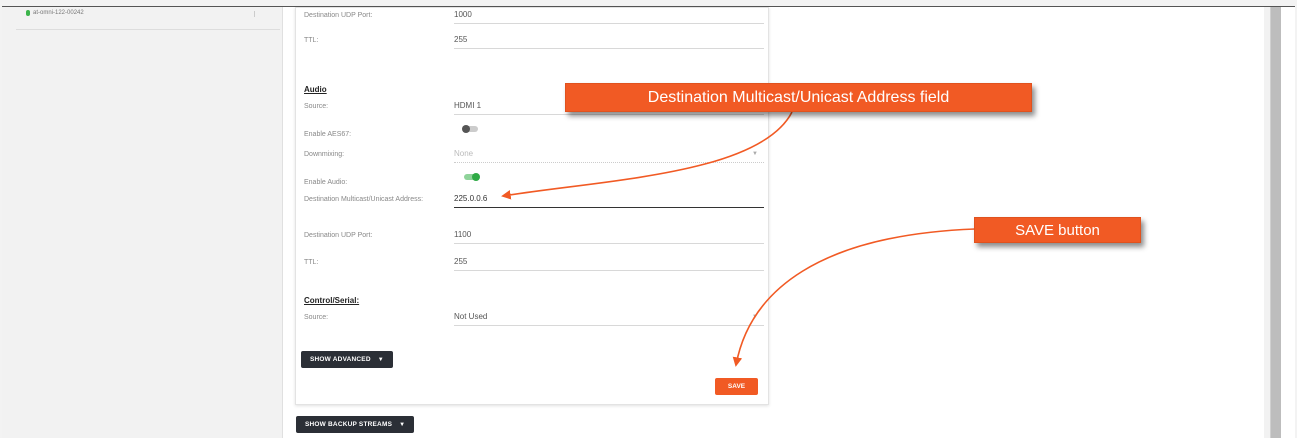  Describe the element at coordinates (609, 42) in the screenshot. I see `ttl-input-top: 255` at that location.